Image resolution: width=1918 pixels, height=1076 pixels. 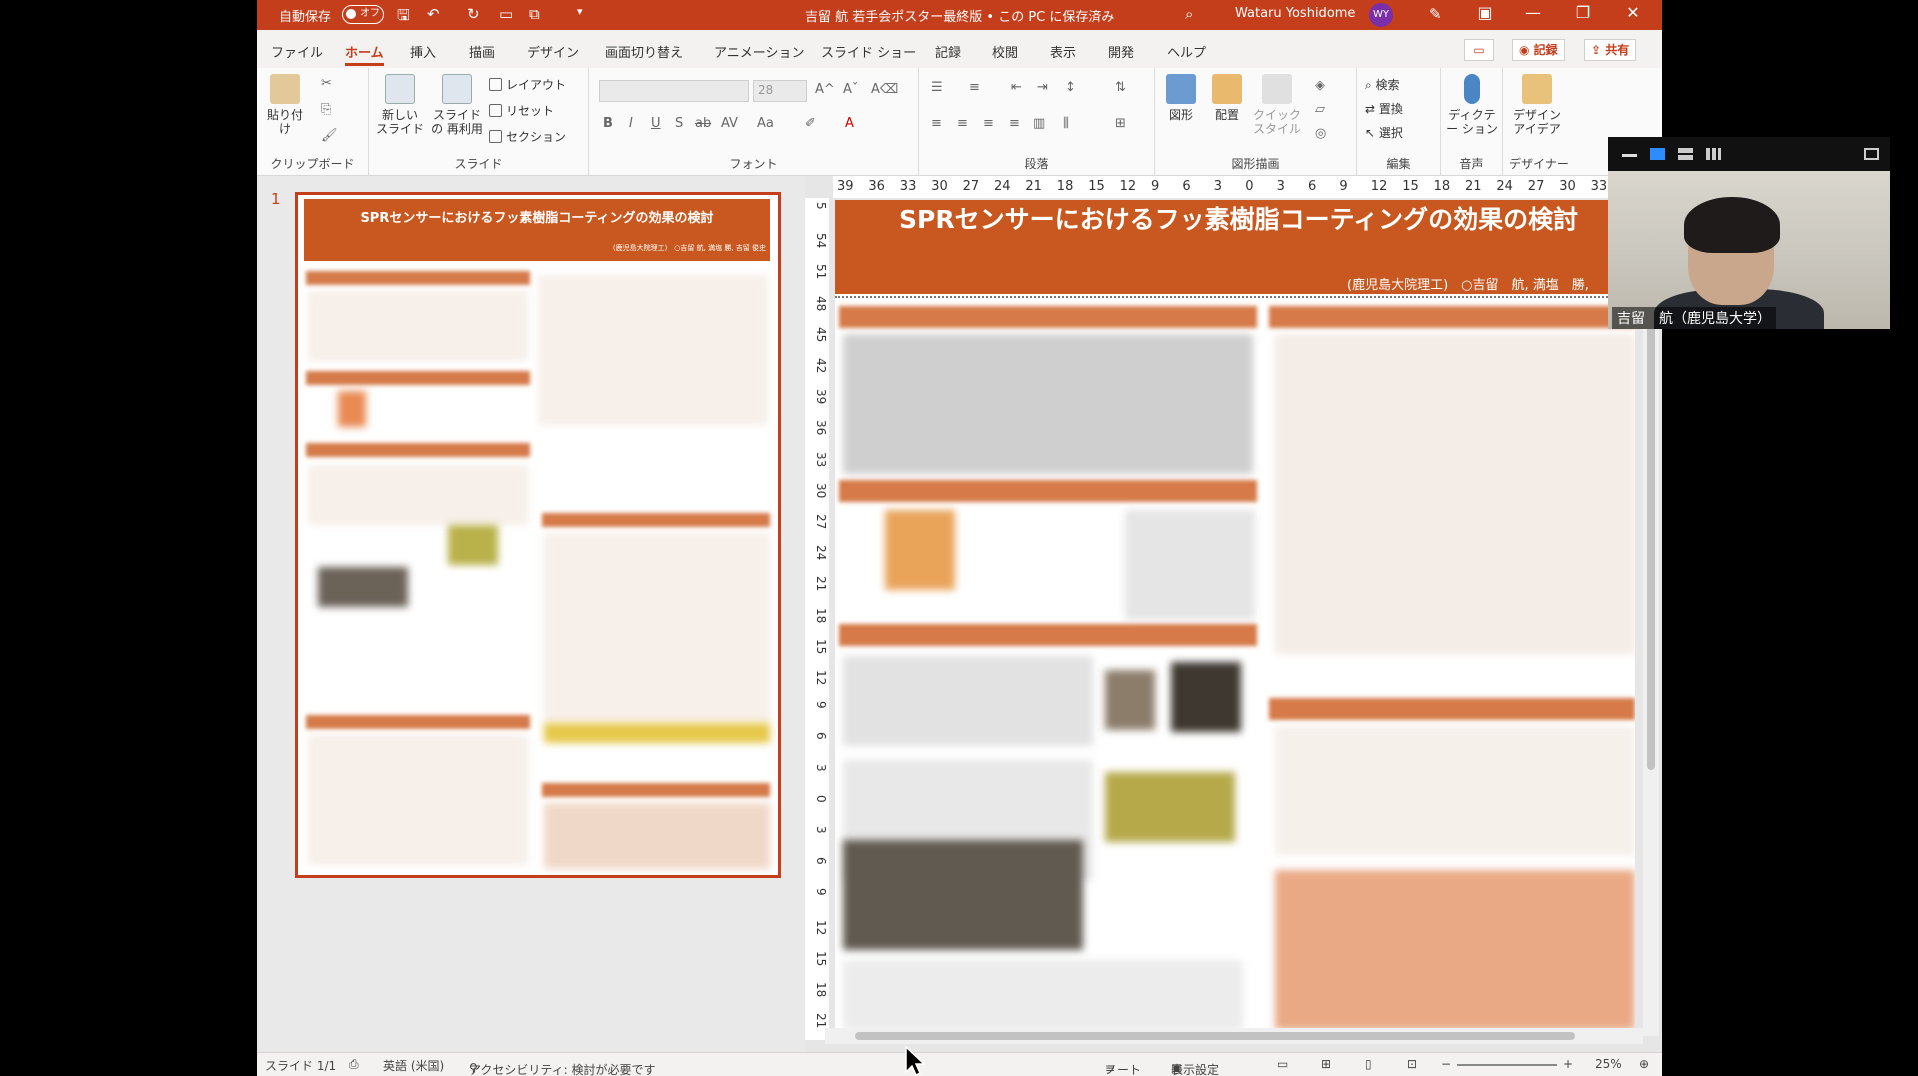 I want to click on tab-help: ヘルプ, so click(x=1186, y=51).